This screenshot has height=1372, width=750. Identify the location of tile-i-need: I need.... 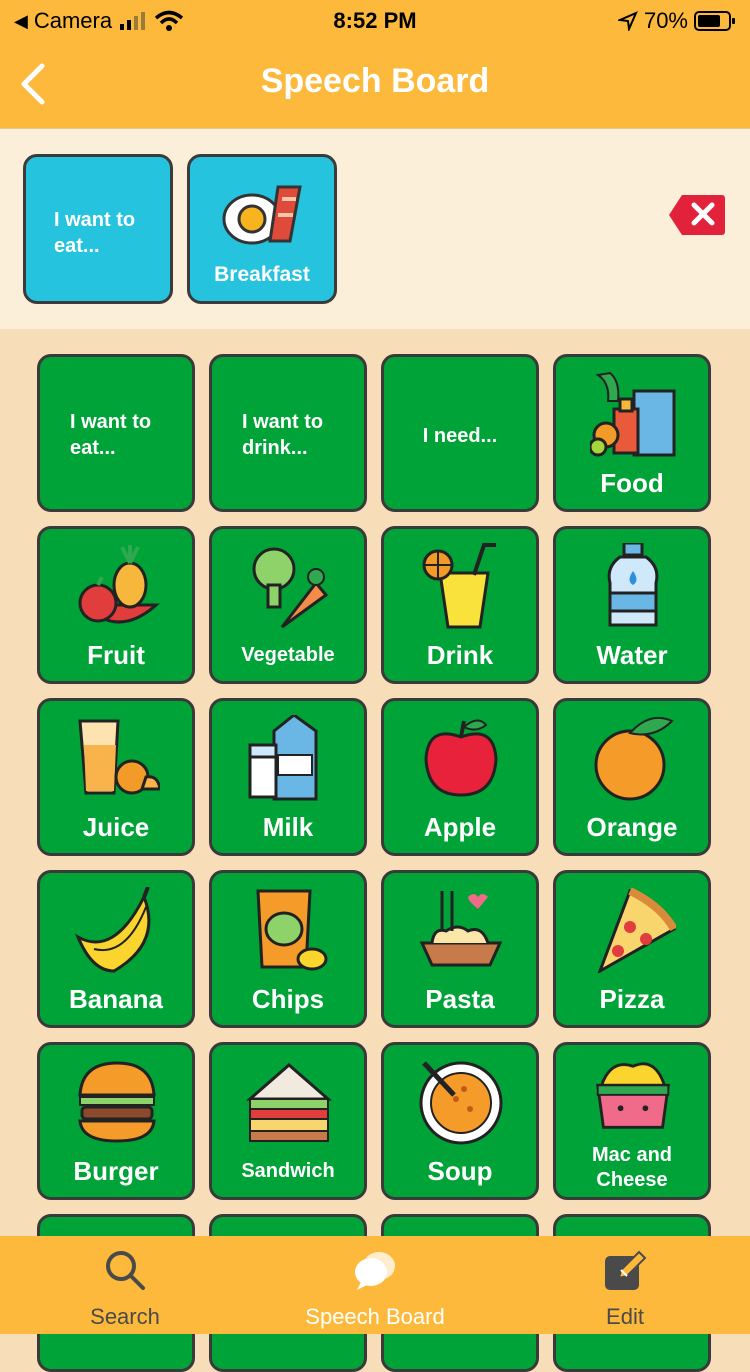
(460, 433).